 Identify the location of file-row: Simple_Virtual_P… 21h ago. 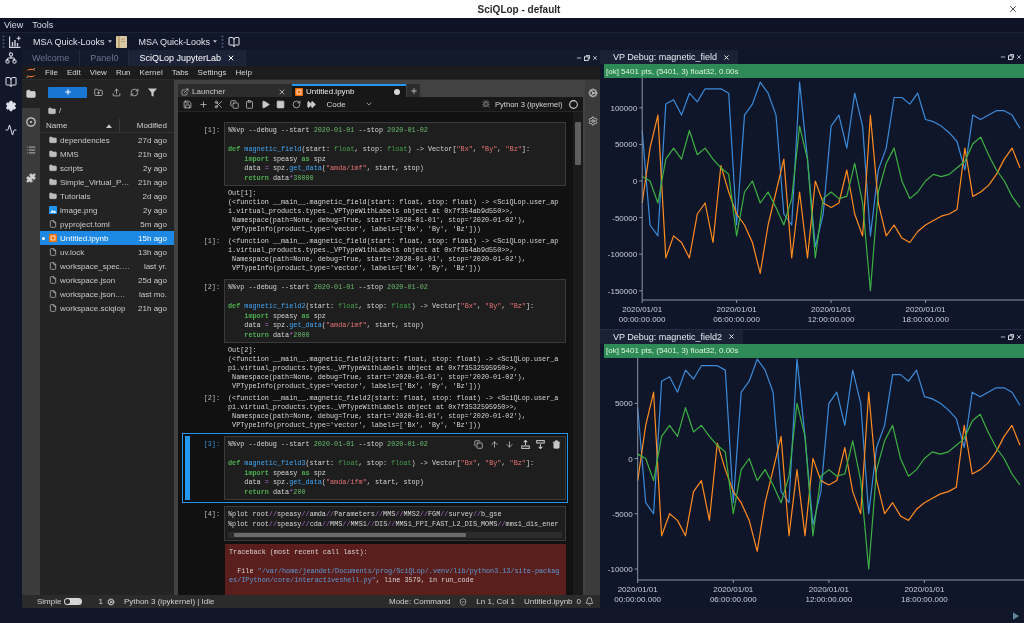
(107, 182).